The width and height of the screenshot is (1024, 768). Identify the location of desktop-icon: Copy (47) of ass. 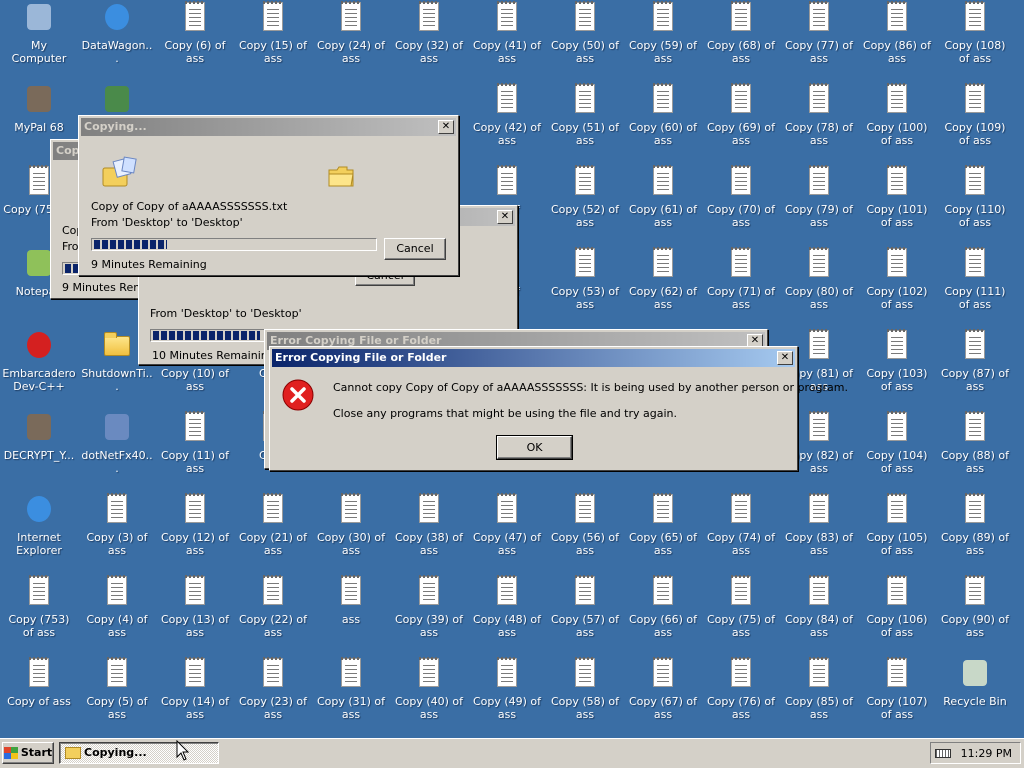
(507, 525).